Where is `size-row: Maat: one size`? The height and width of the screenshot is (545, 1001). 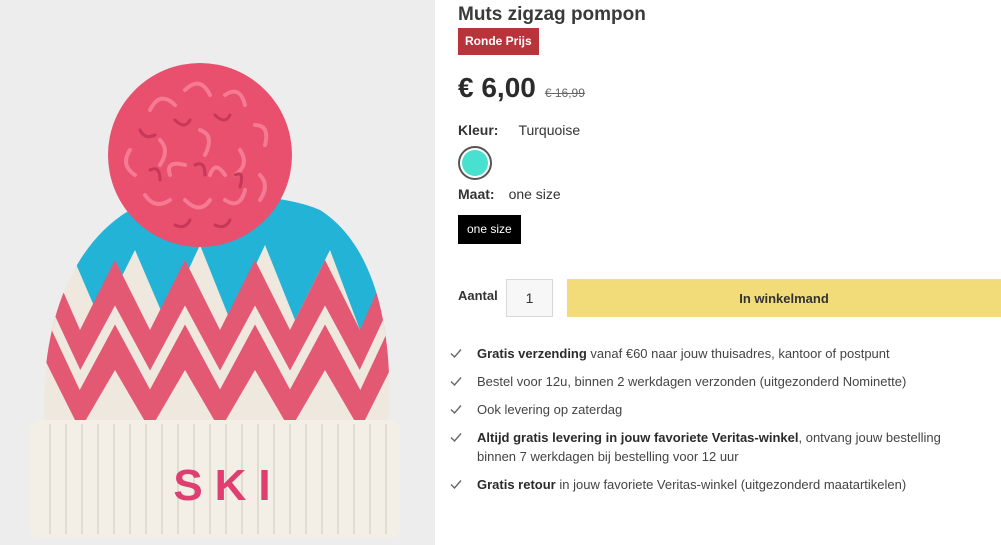
size-row: Maat: one size is located at coordinates (509, 194).